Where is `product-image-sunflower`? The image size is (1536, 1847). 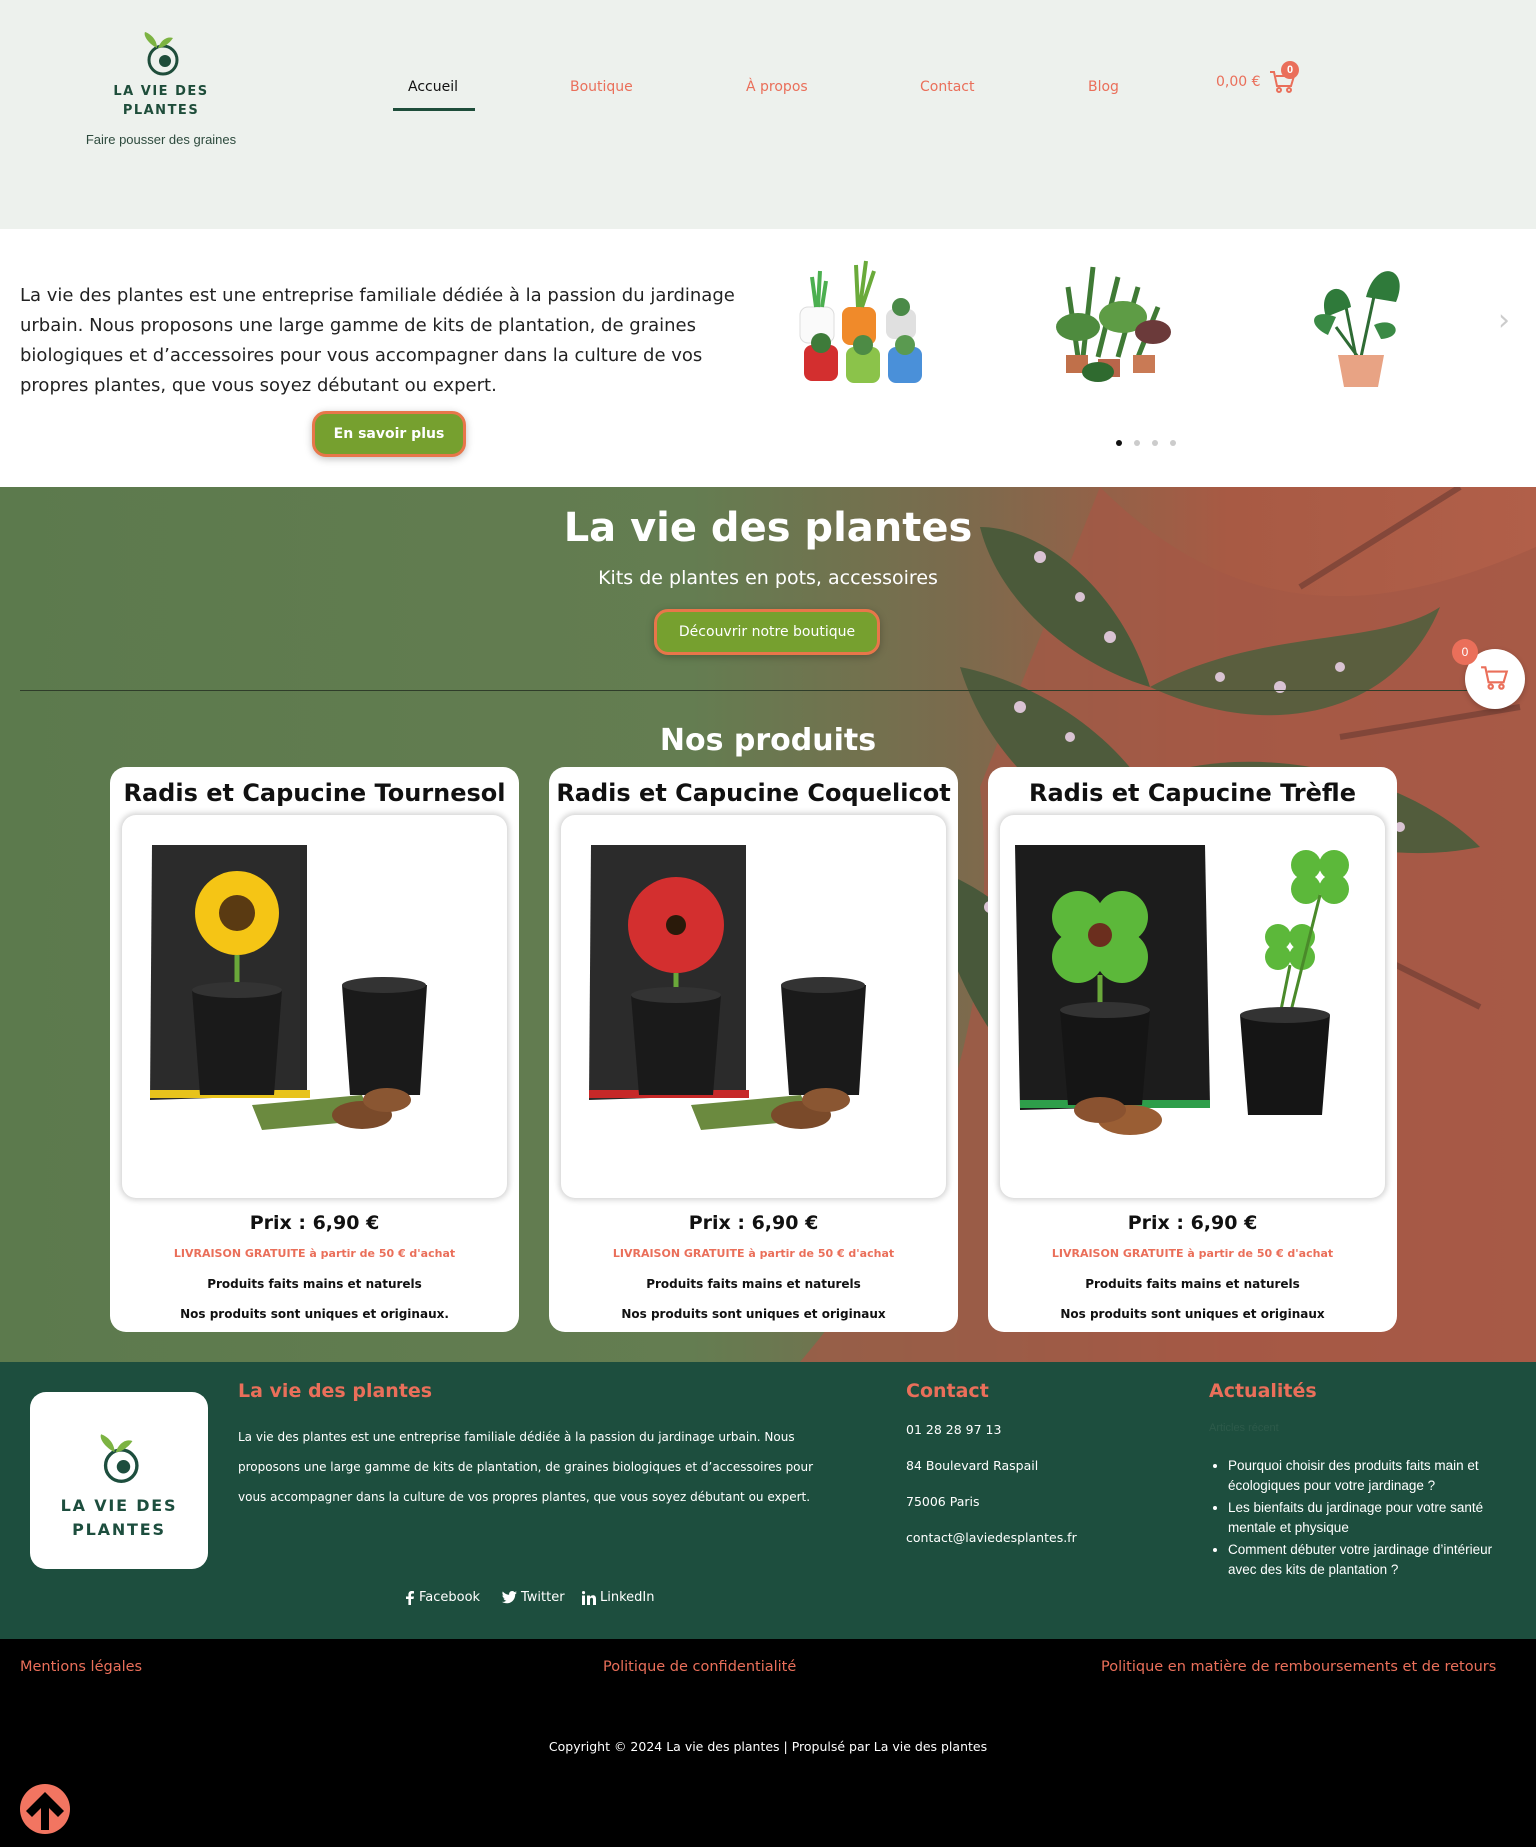 product-image-sunflower is located at coordinates (314, 1006).